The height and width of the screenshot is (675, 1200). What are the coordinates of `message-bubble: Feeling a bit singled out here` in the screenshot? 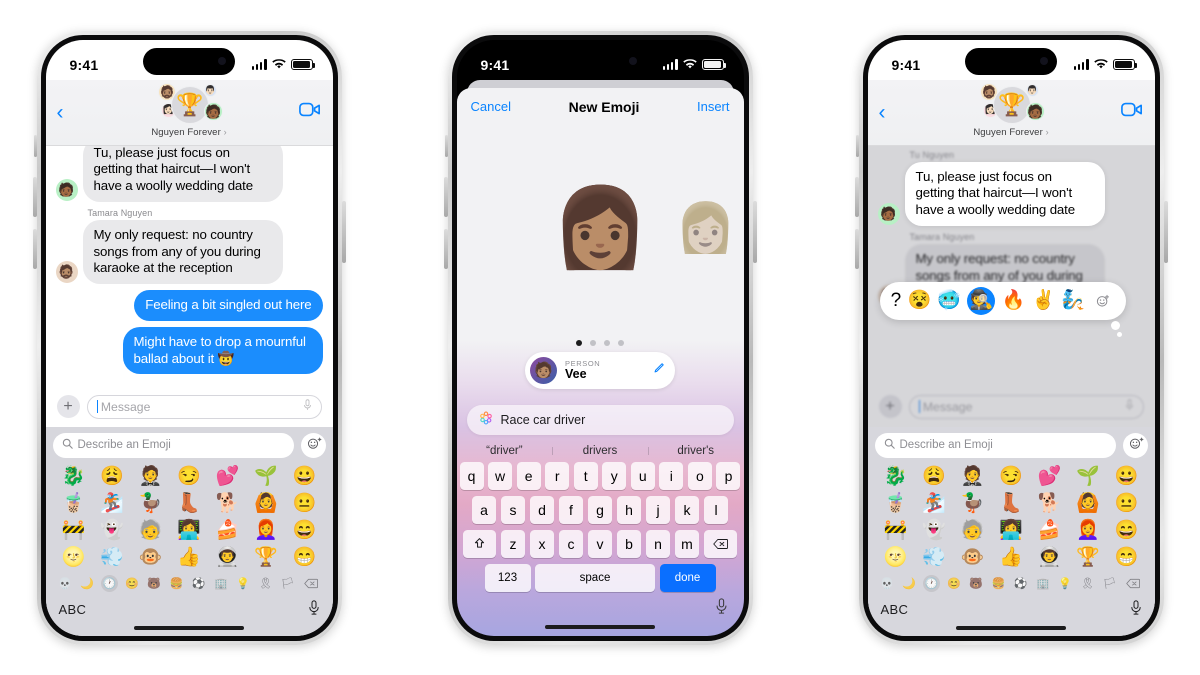 It's located at (228, 305).